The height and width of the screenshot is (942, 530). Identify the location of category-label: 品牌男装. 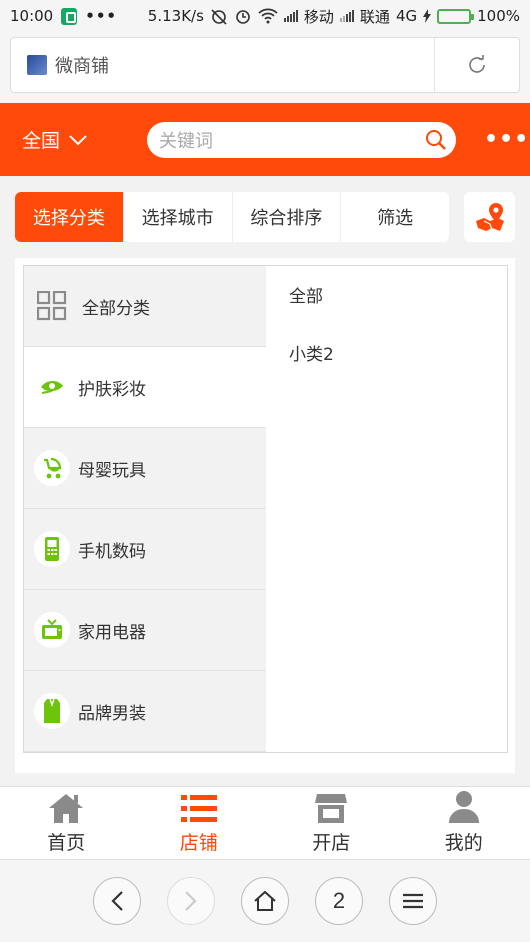
(112, 713).